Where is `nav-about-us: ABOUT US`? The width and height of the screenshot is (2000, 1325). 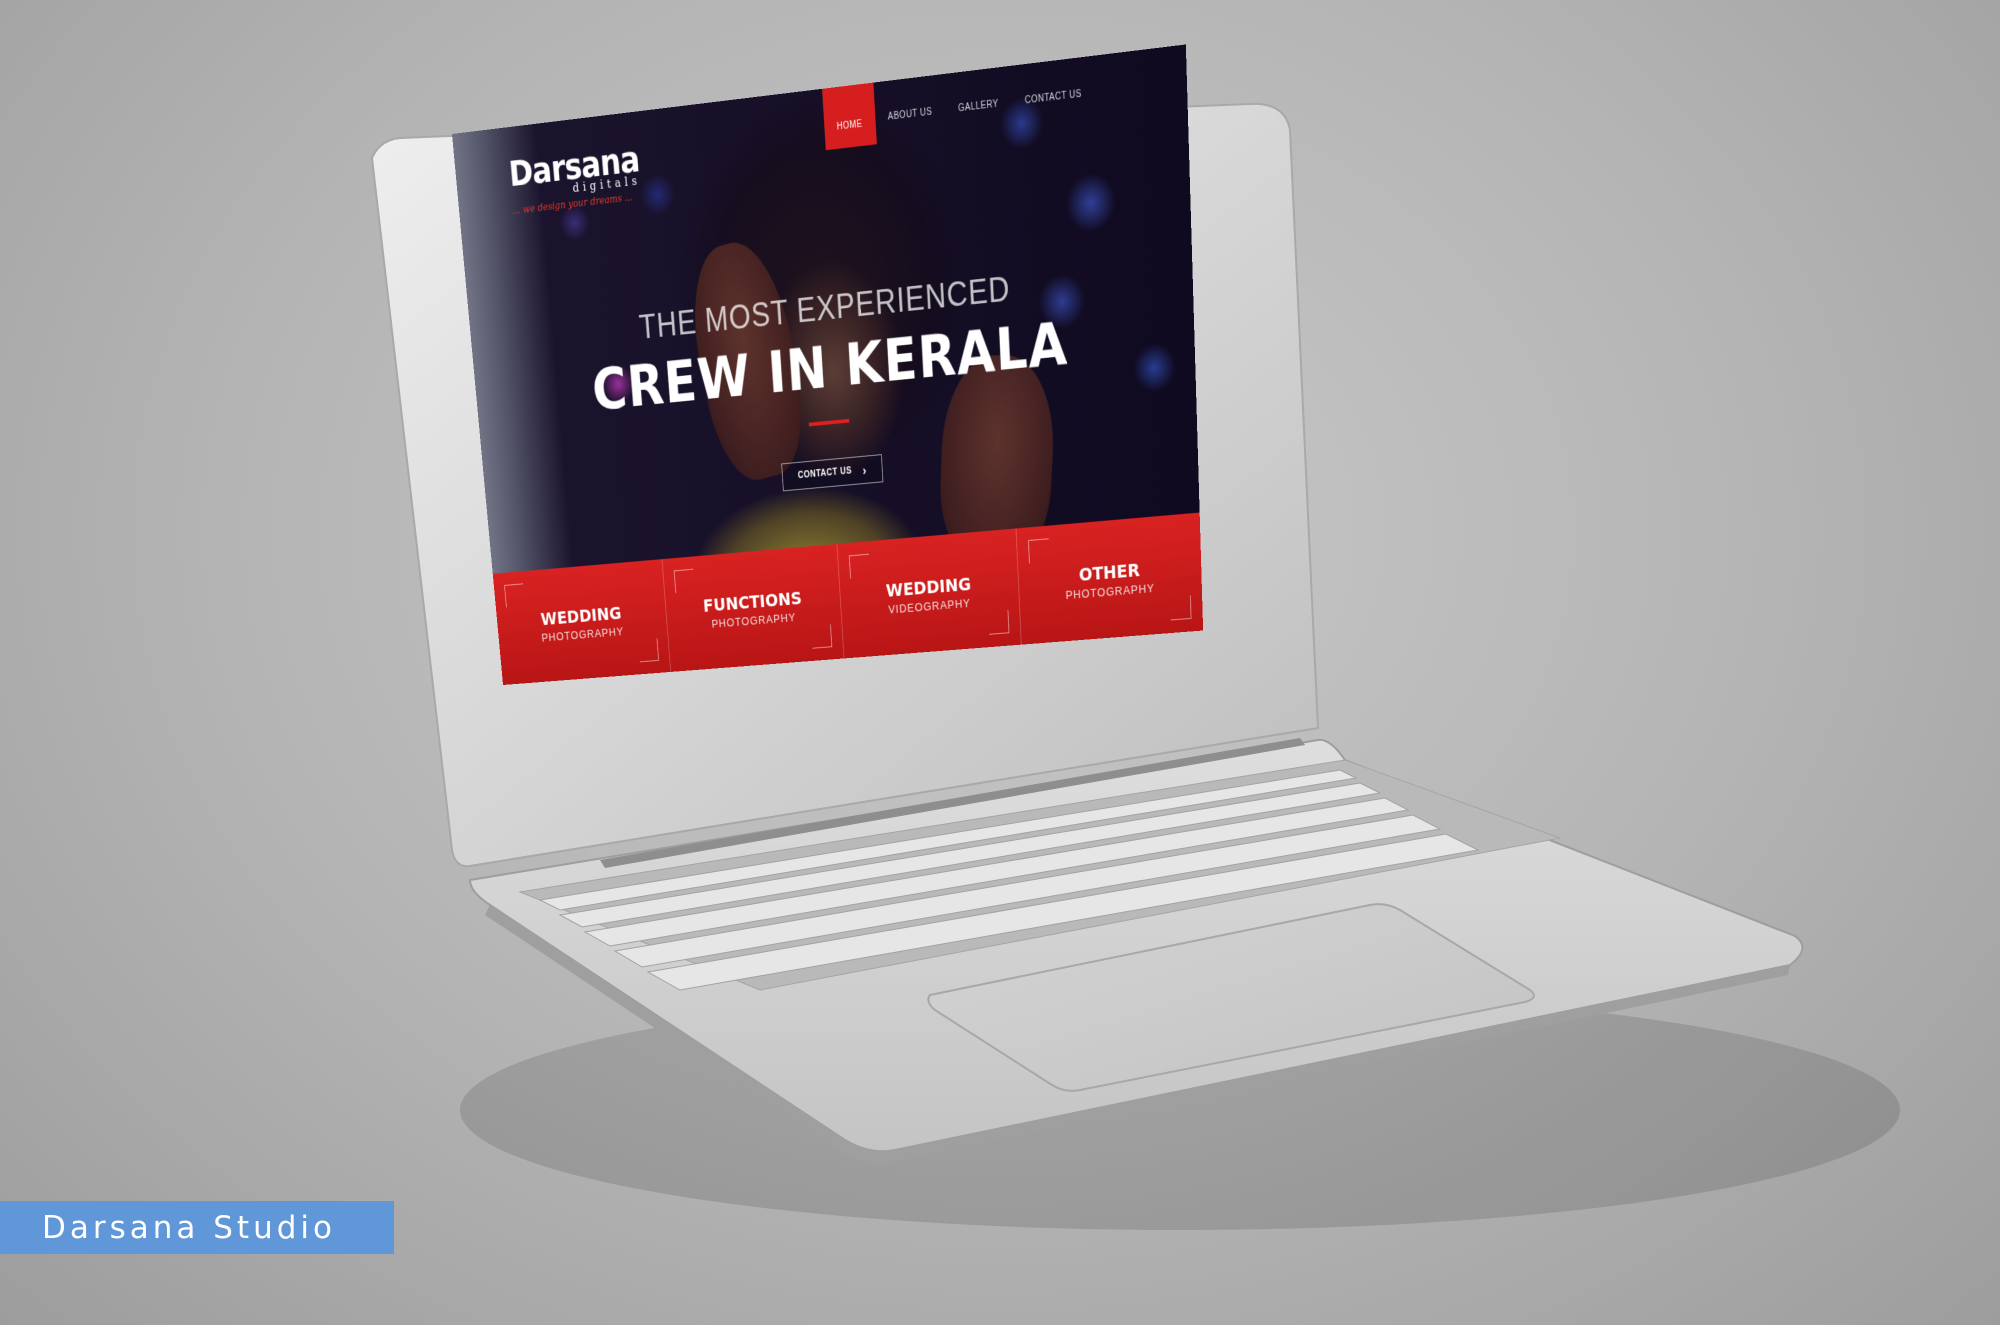
nav-about-us: ABOUT US is located at coordinates (909, 104).